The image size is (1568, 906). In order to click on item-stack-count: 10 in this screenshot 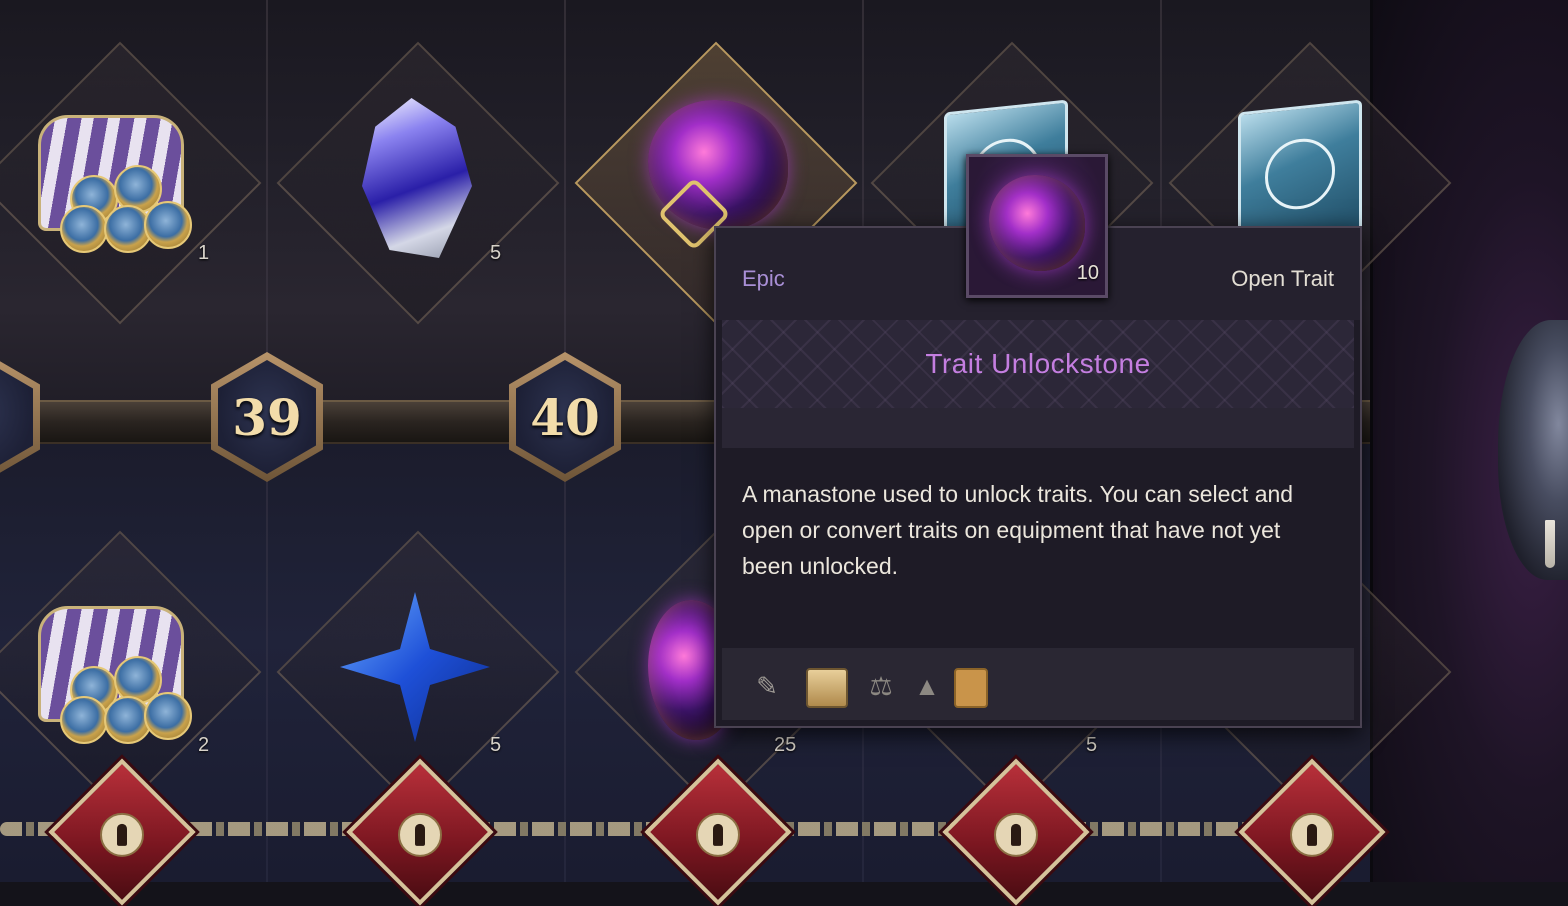, I will do `click(1087, 273)`.